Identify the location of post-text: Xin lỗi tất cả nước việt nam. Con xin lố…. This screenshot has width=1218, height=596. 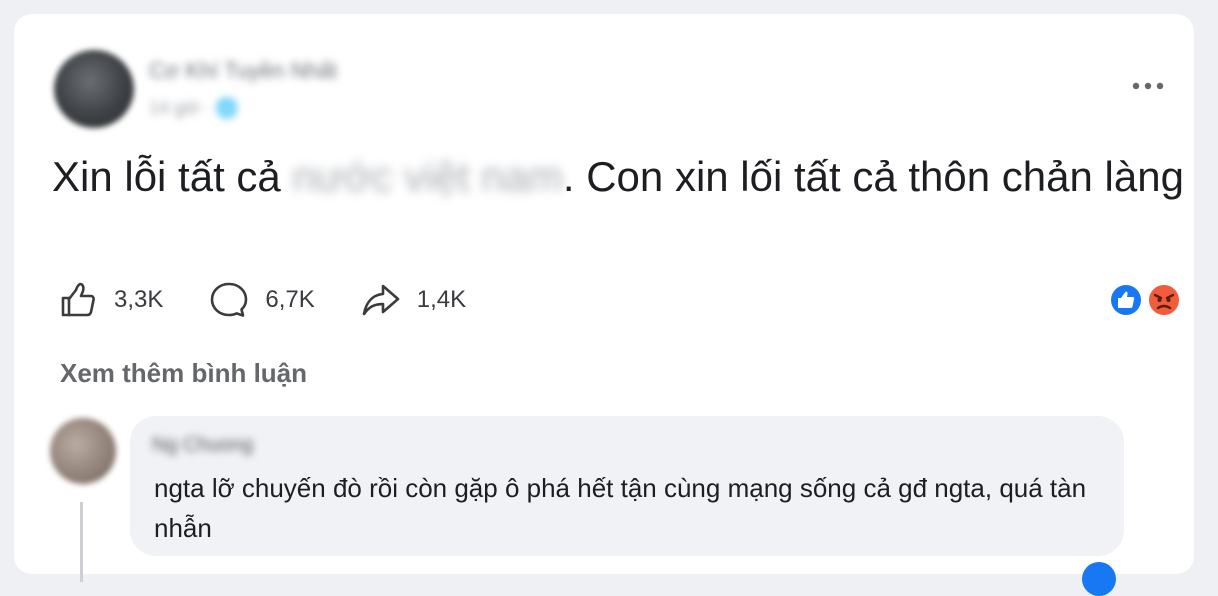
(622, 177).